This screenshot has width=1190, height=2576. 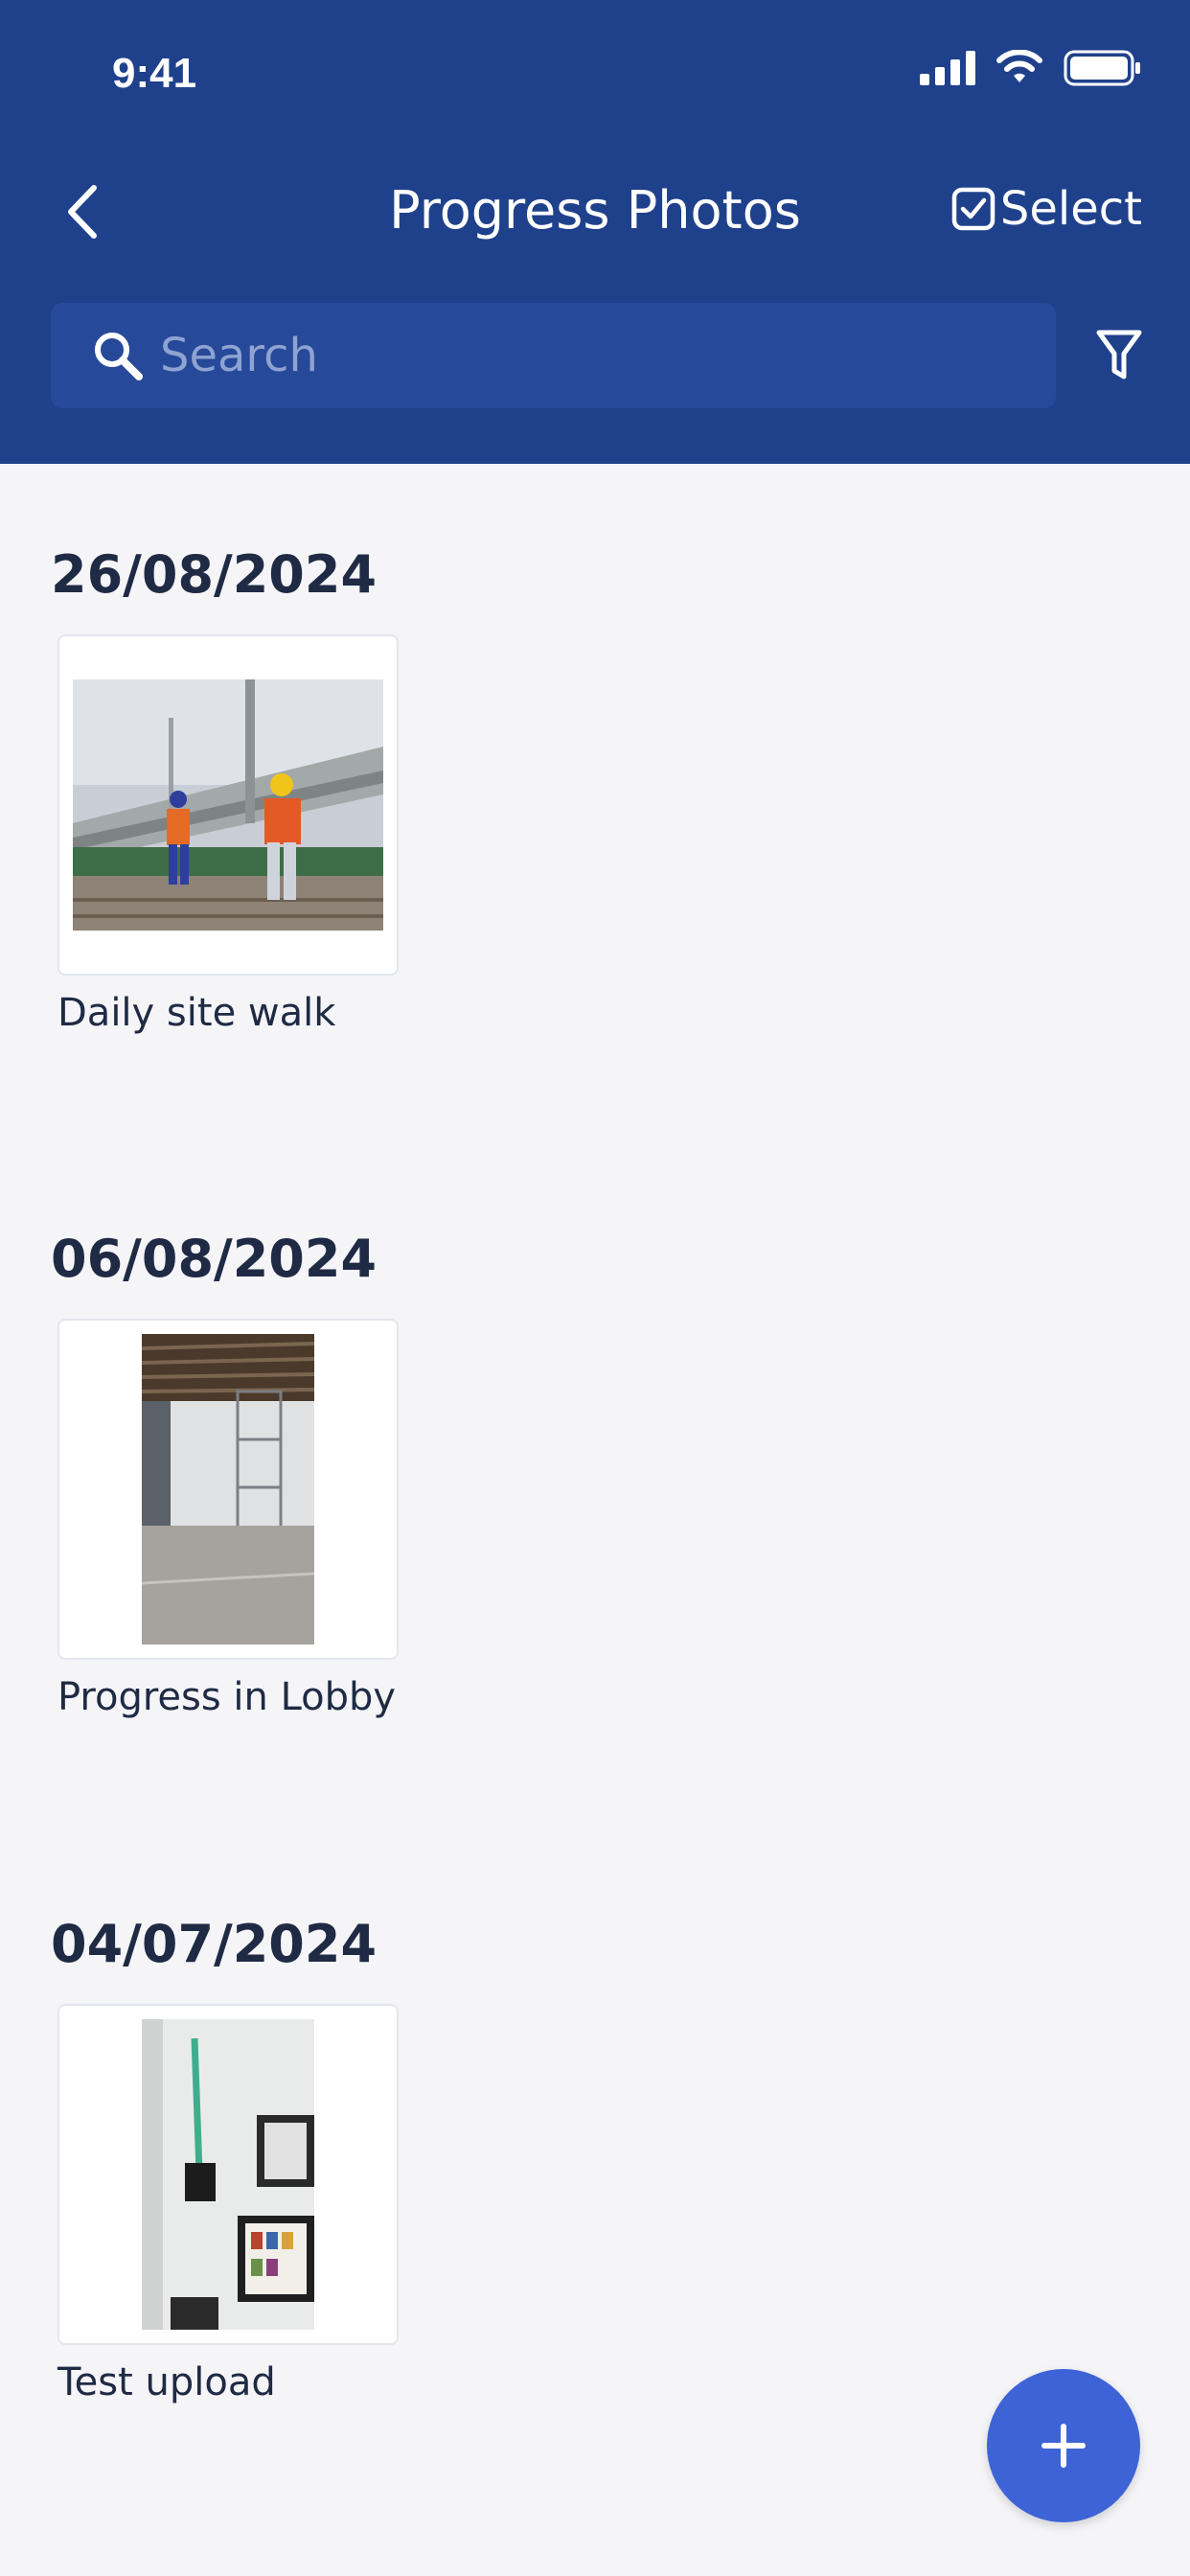 I want to click on plus-icon, so click(x=1064, y=2446).